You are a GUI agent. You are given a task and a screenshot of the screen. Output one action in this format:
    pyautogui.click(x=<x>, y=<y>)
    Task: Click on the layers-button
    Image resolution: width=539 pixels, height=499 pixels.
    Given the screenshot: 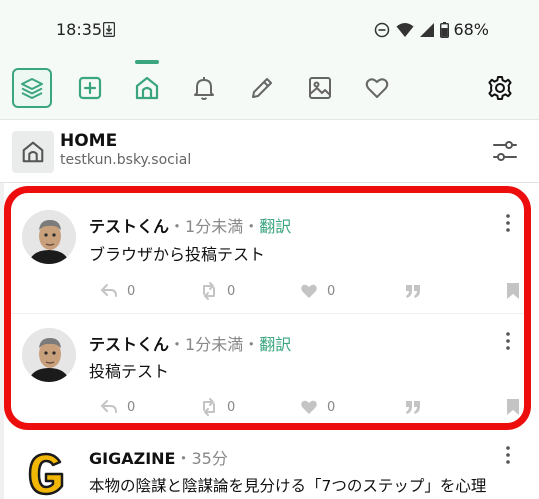 What is the action you would take?
    pyautogui.click(x=32, y=88)
    